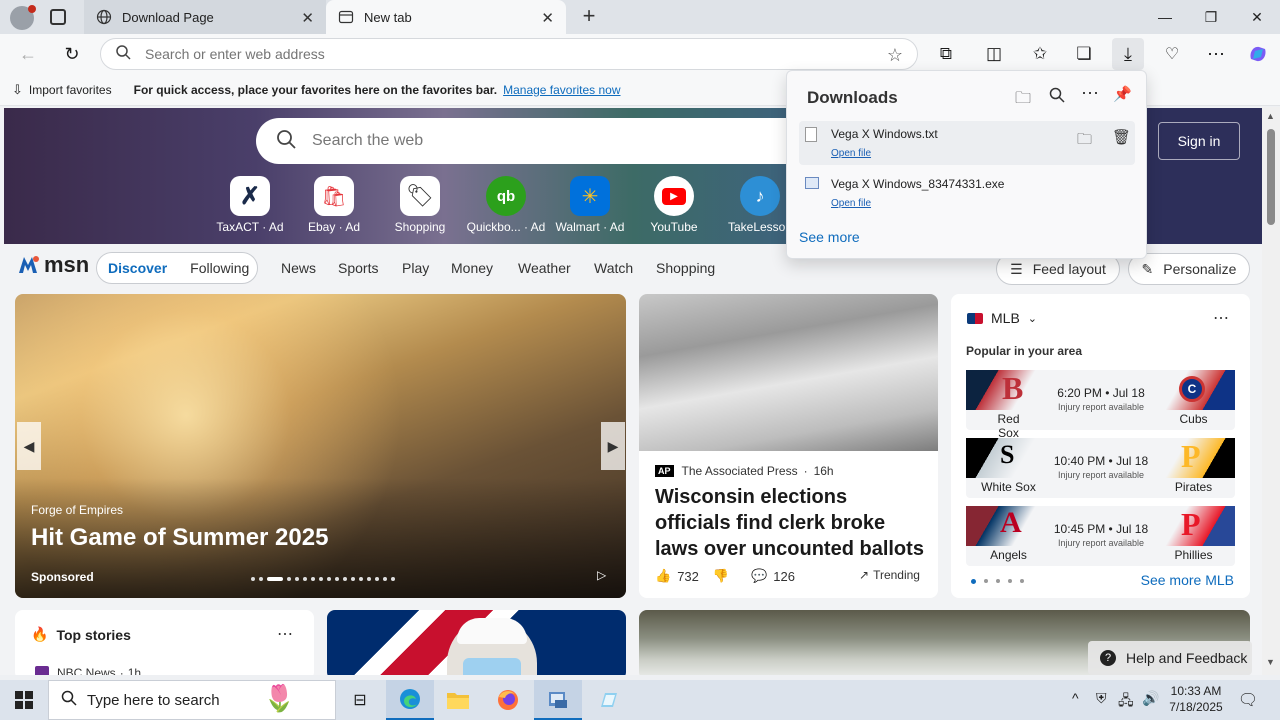 The width and height of the screenshot is (1280, 720). I want to click on see-more-mlb-link: See more MLB, so click(1187, 580).